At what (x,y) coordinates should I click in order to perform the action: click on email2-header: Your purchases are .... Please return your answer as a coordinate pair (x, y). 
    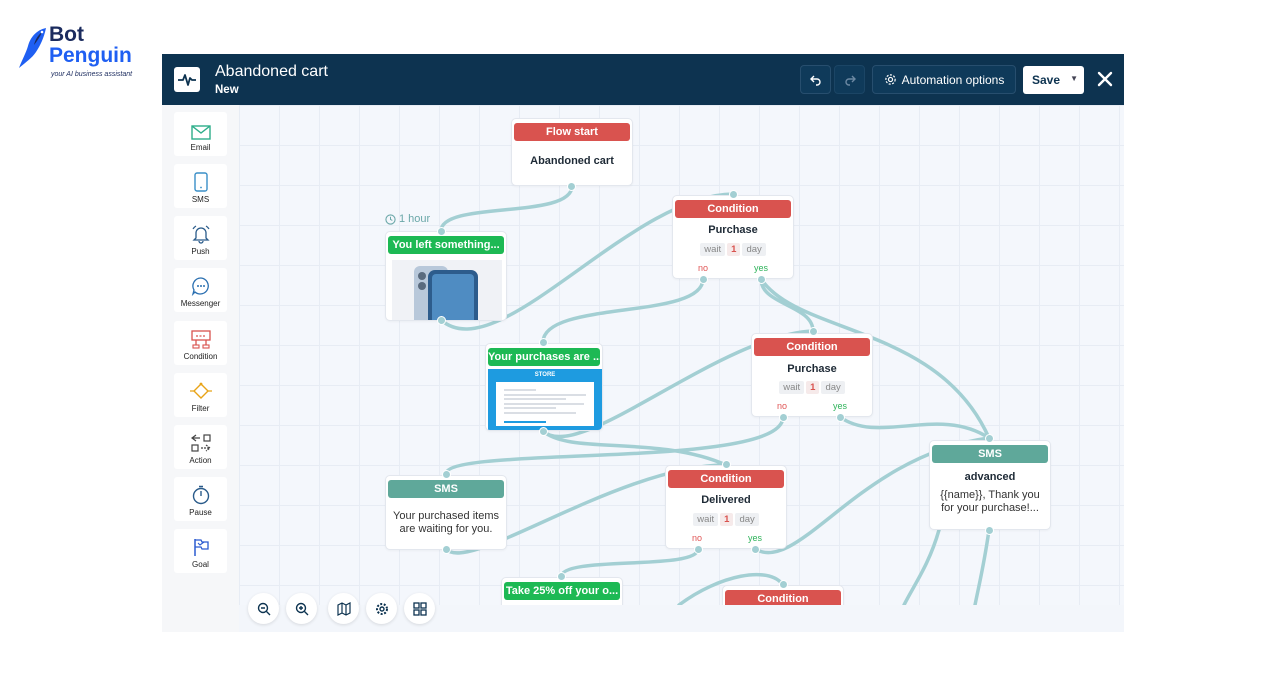
    Looking at the image, I should click on (544, 357).